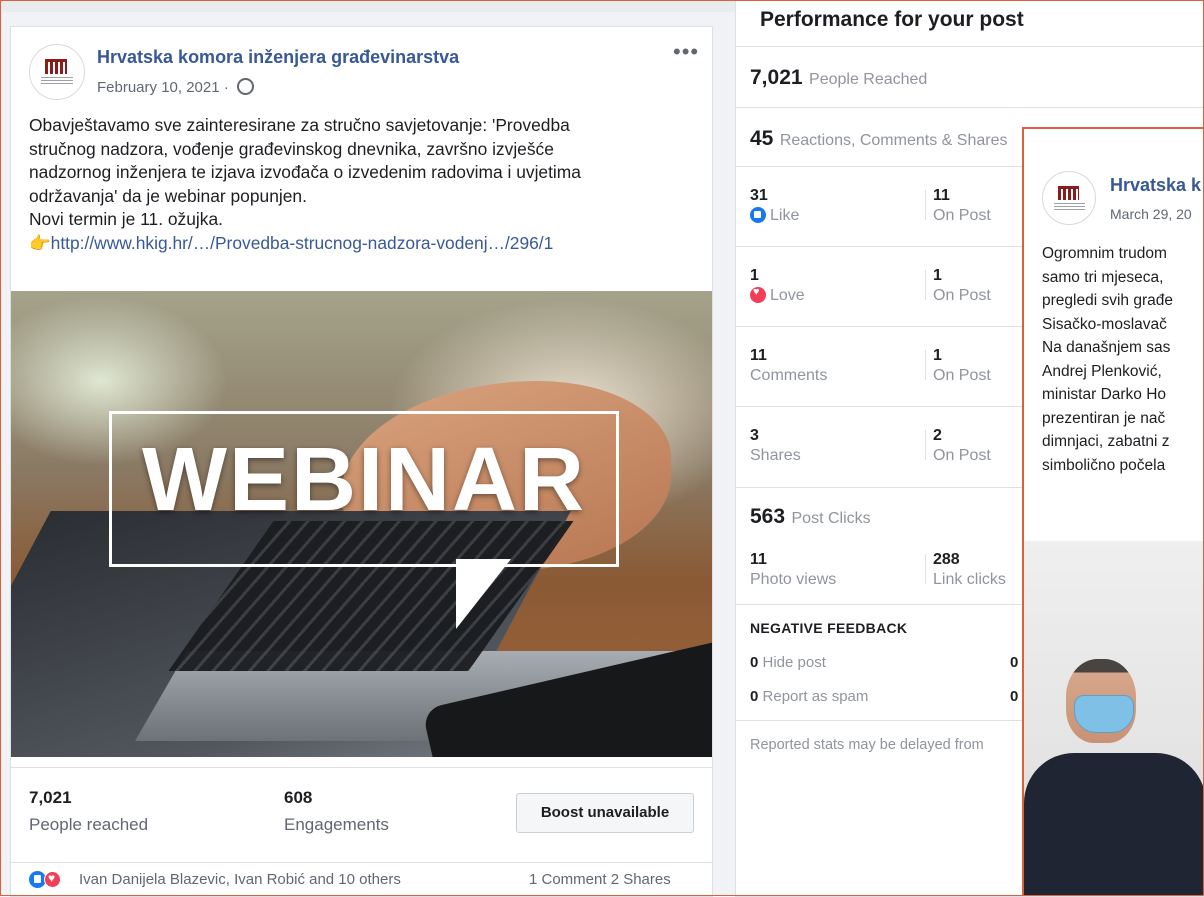 The image size is (1204, 897). I want to click on overlay-text-line: Sisačko-moslavač, so click(1104, 324).